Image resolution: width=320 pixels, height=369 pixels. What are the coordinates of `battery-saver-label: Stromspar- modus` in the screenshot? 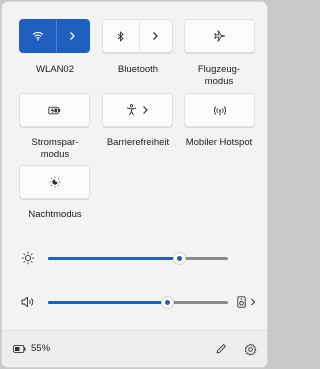 It's located at (55, 149).